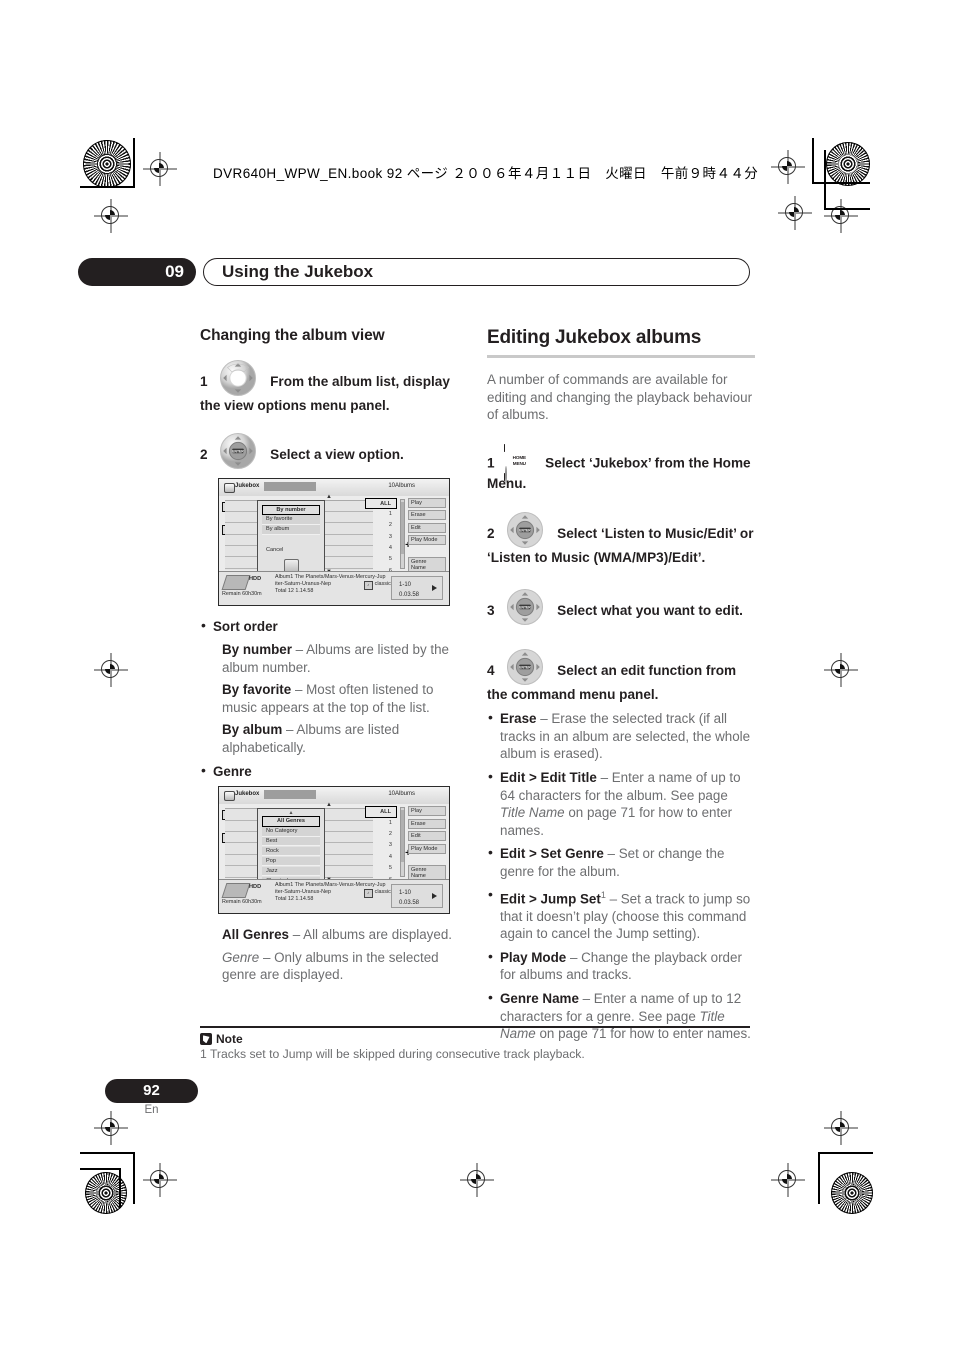  What do you see at coordinates (291, 871) in the screenshot?
I see `popup-item-jazz: Jazz` at bounding box center [291, 871].